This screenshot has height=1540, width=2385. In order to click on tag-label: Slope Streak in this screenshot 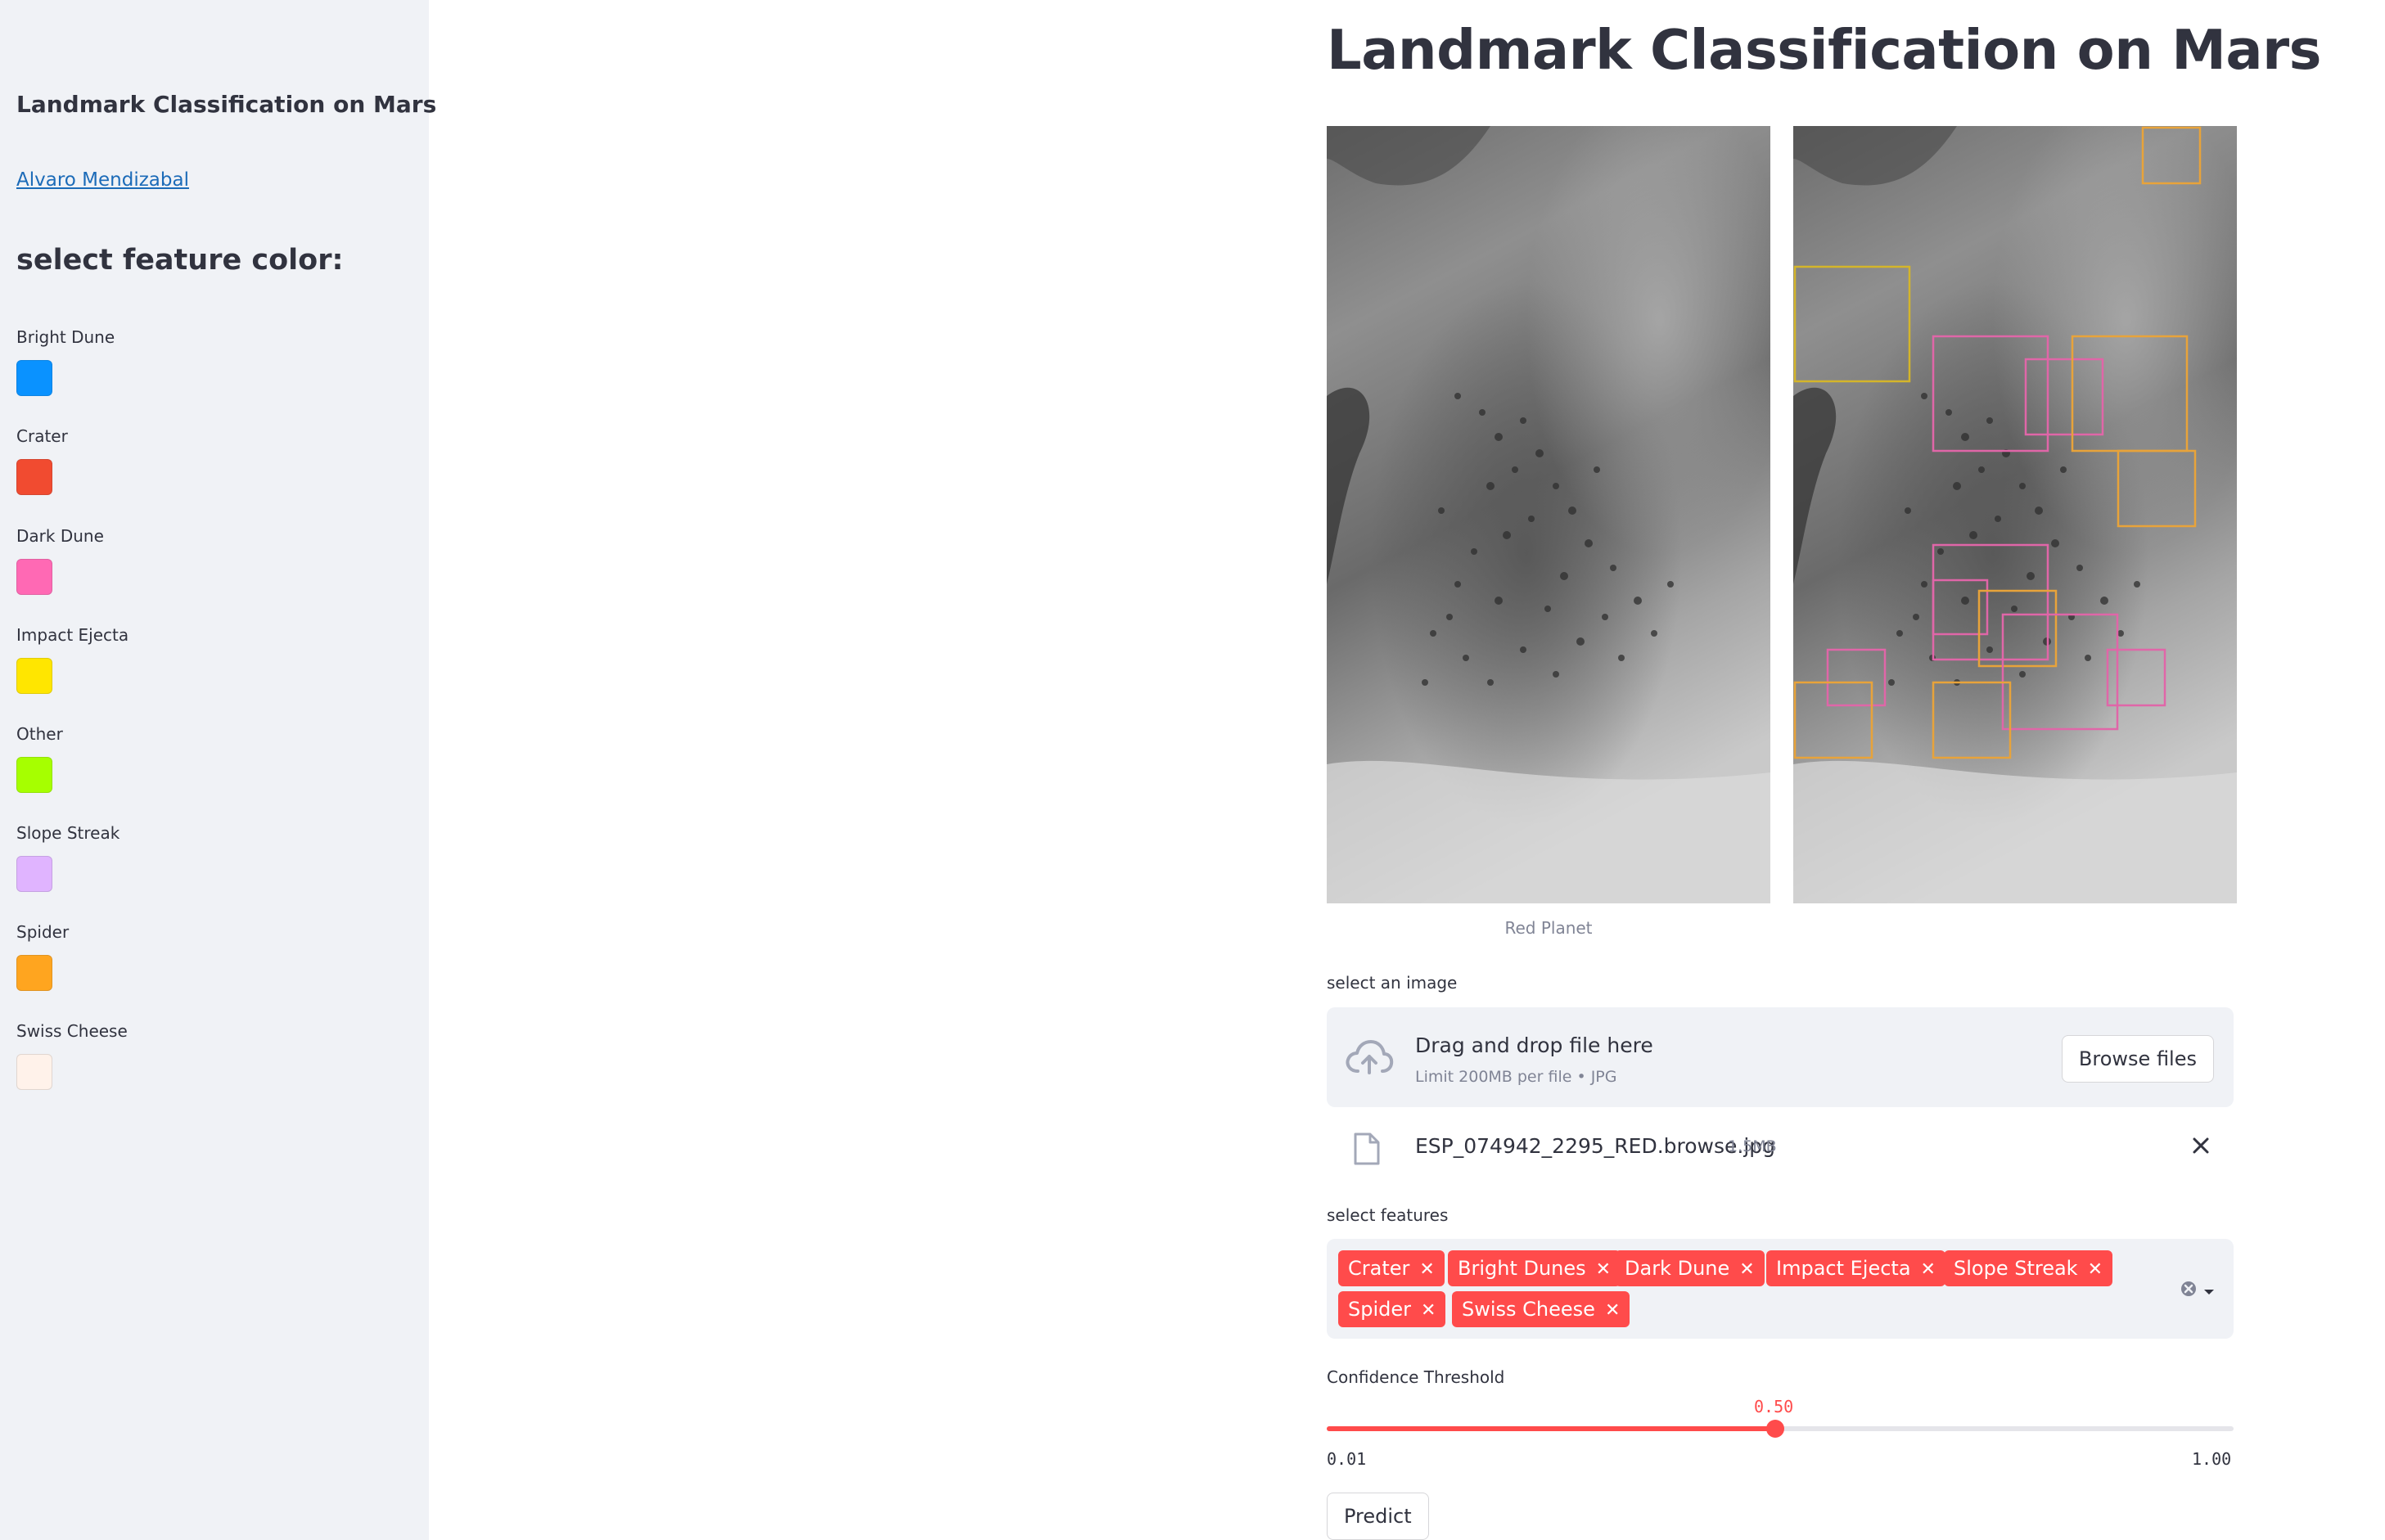, I will do `click(2016, 1268)`.